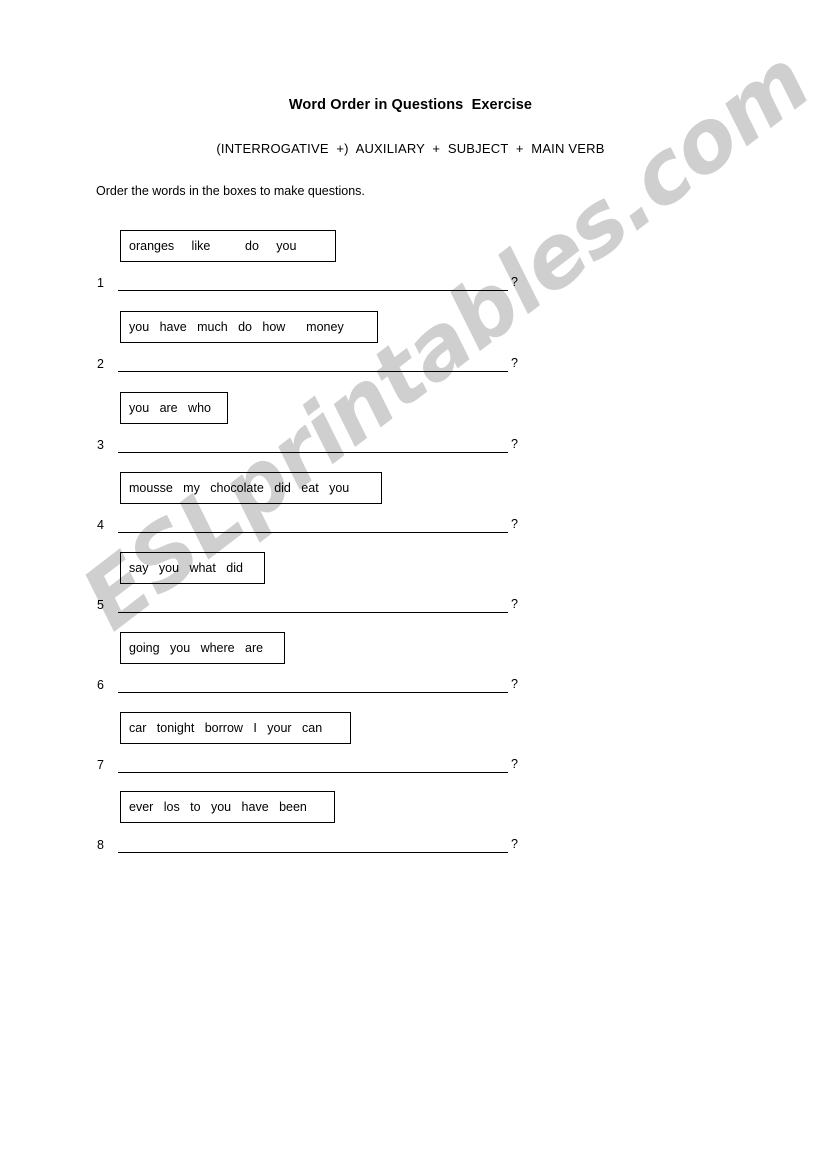 The image size is (821, 1169). Describe the element at coordinates (410, 688) in the screenshot. I see `answer-row: 6?` at that location.